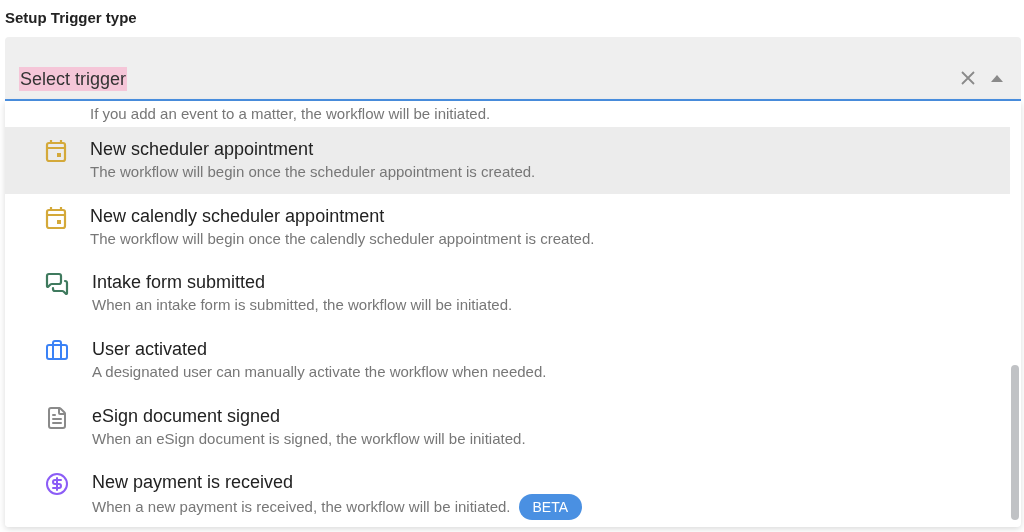  I want to click on trigger-select: Select trigger, so click(513, 69).